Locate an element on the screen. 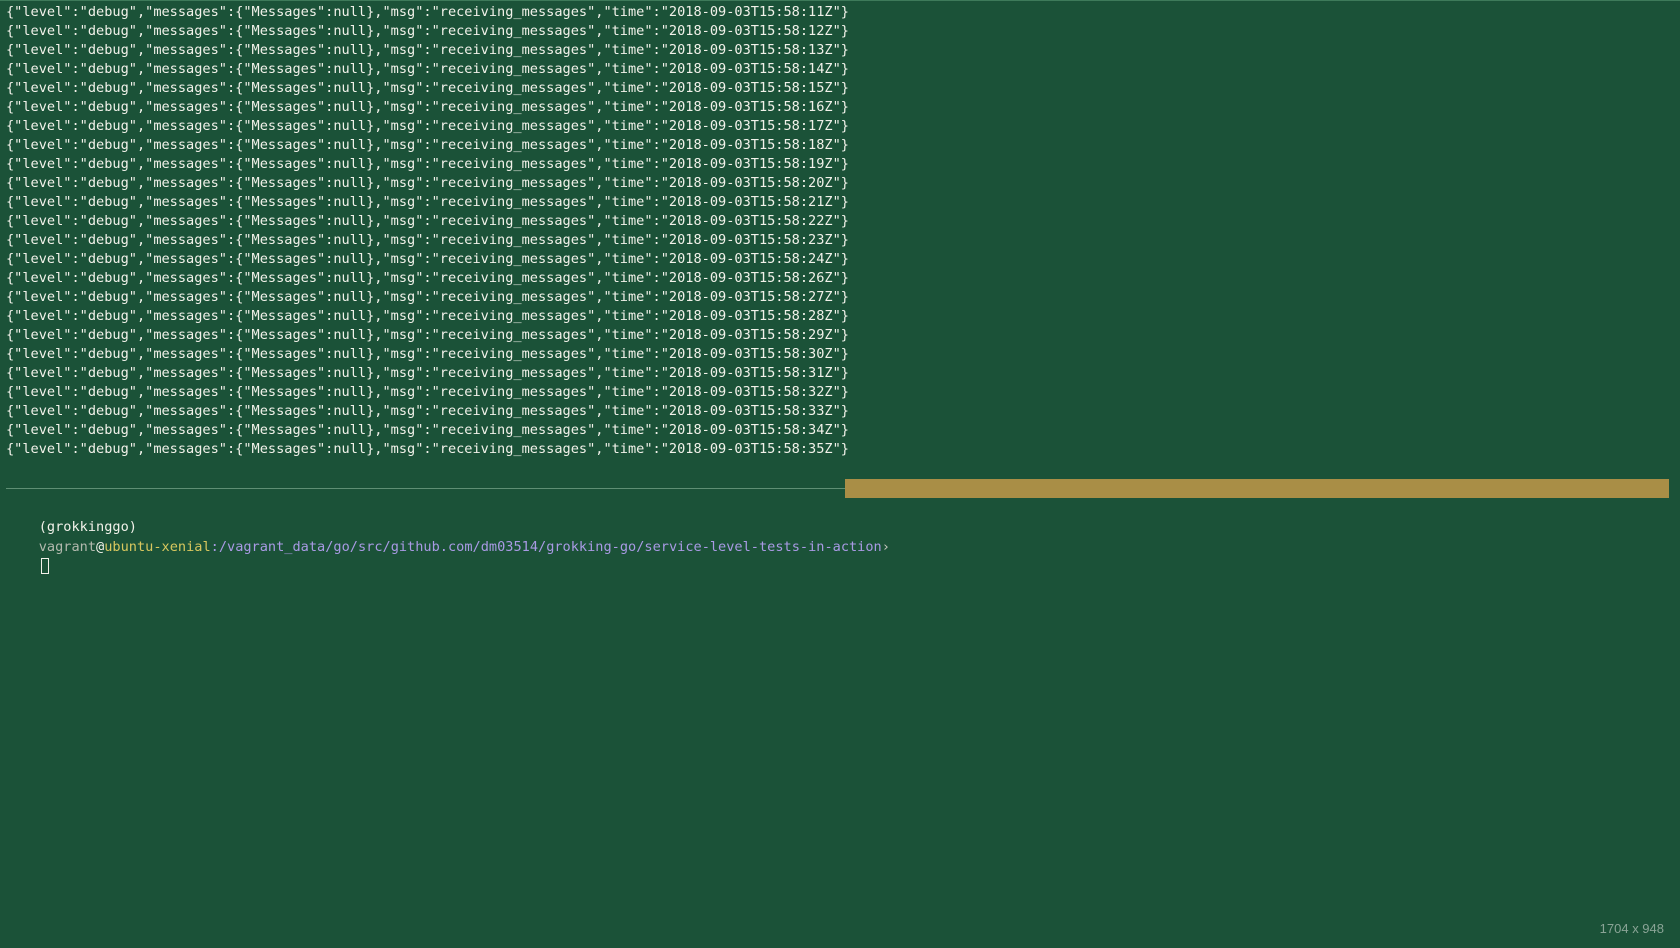 The image size is (1680, 948). status-divider is located at coordinates (426, 488).